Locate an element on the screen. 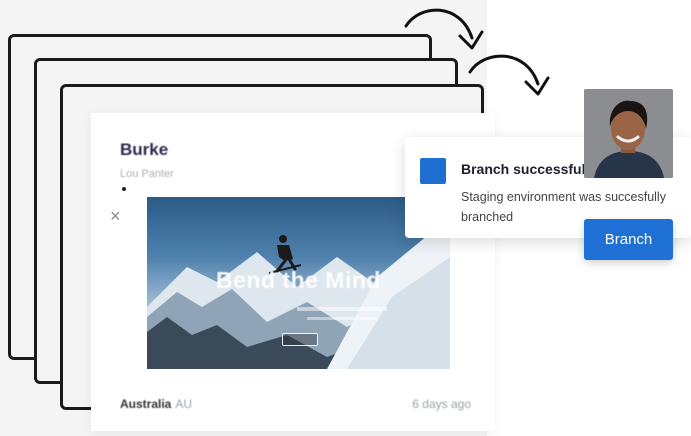  branch-button: Branch is located at coordinates (628, 239).